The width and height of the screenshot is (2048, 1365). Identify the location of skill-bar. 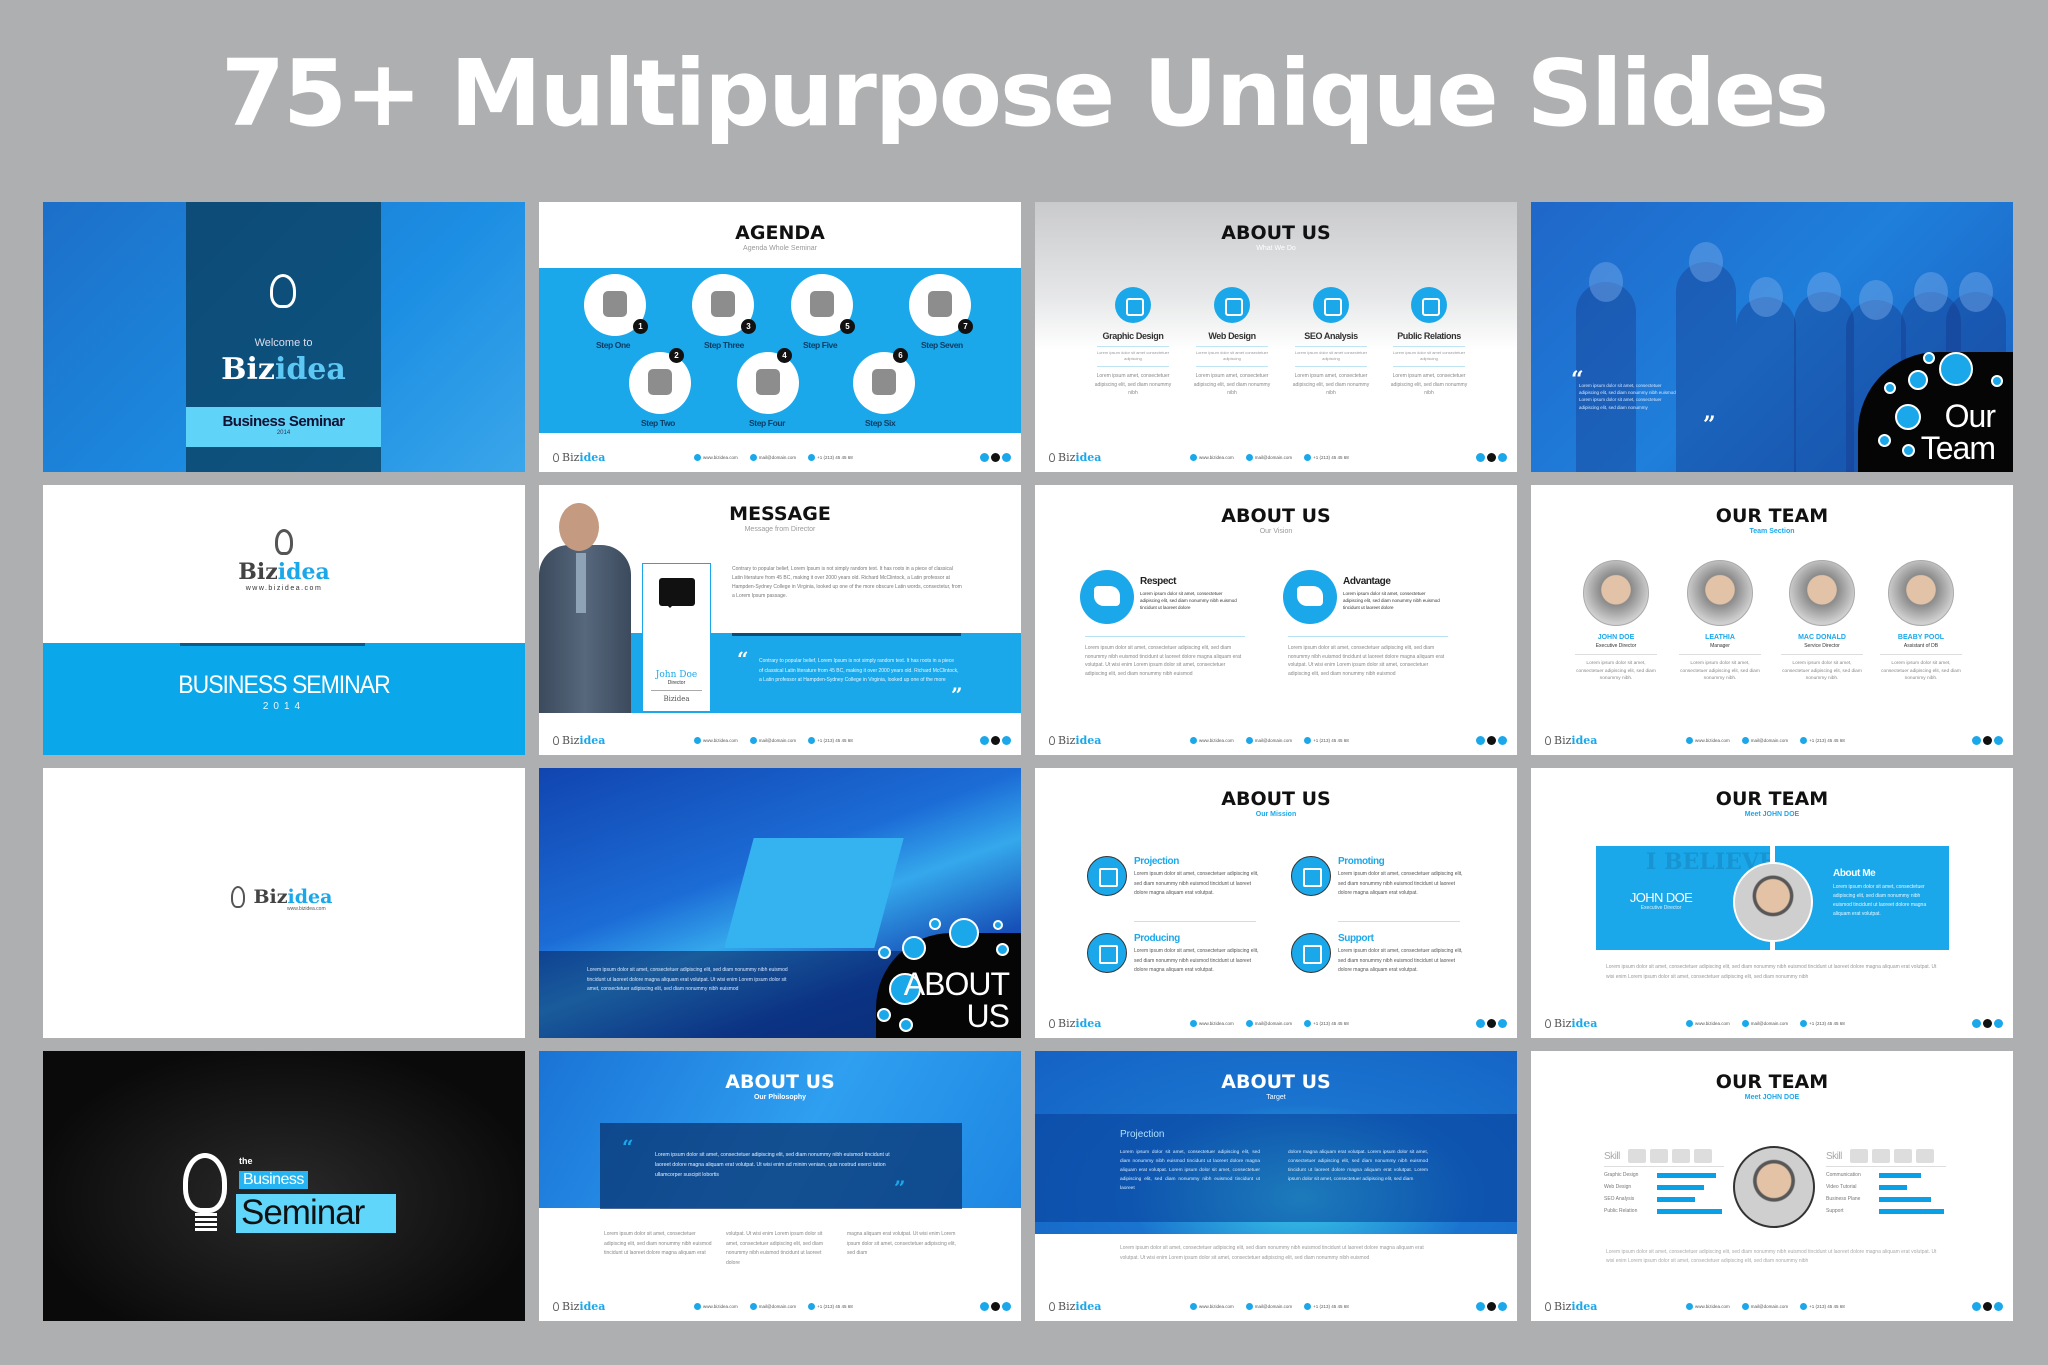
(1911, 1199).